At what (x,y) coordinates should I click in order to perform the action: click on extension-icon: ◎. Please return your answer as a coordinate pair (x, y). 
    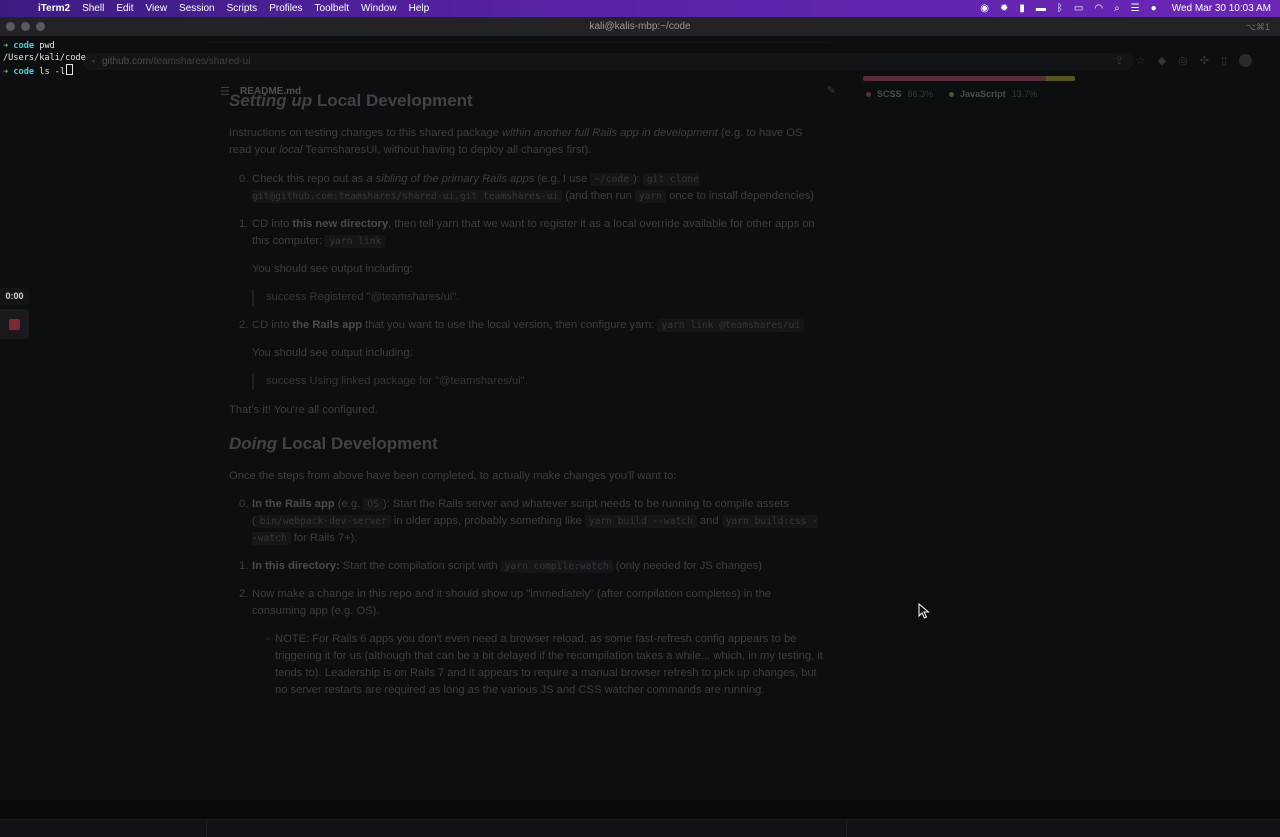
    Looking at the image, I should click on (1183, 60).